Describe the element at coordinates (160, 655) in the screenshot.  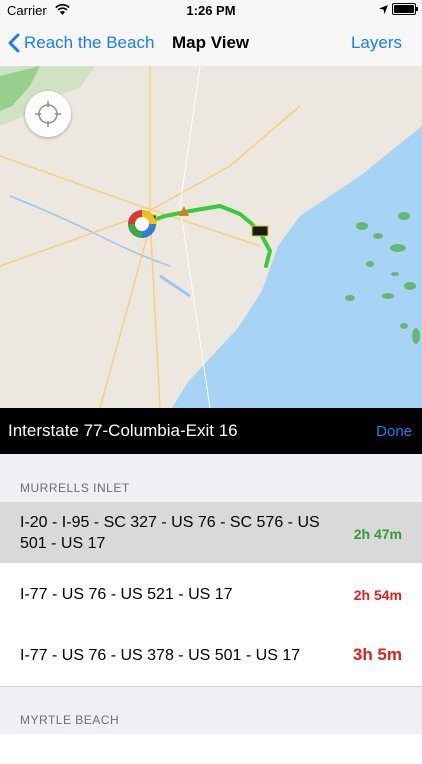
I see `route-description: I-77 - US 76 - US 378 - US 501 - US 17` at that location.